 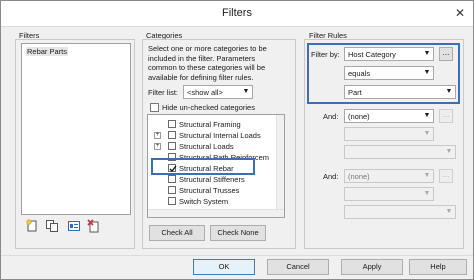 I want to click on filters-list: Rebar Parts, so click(x=76, y=129).